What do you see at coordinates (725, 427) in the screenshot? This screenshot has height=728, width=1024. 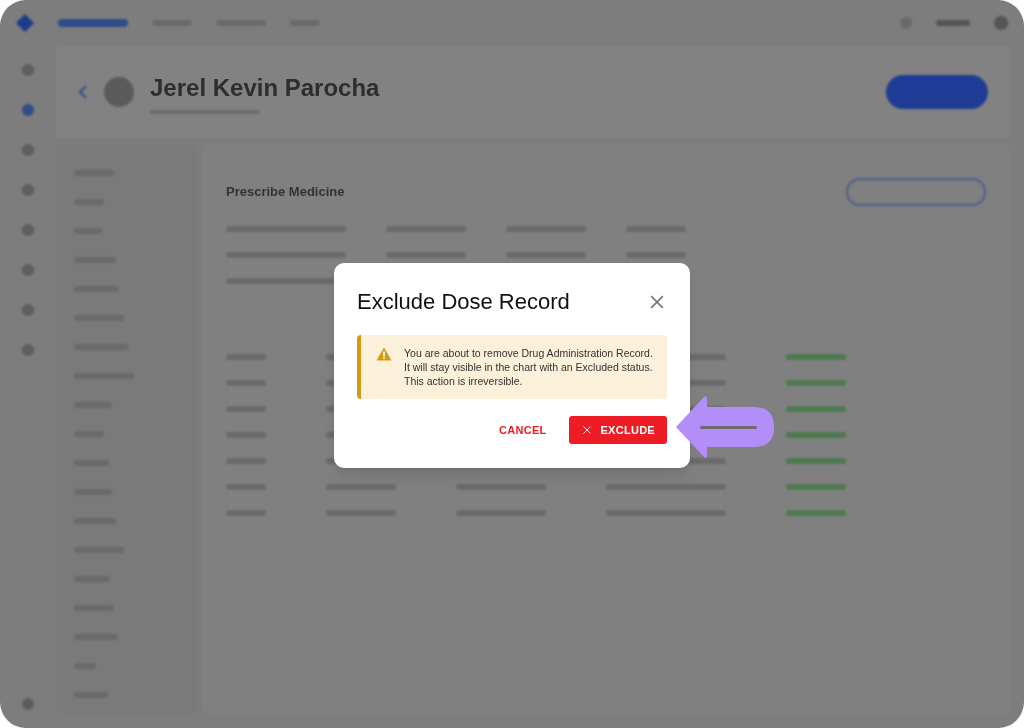 I see `pointer-arrow-icon` at bounding box center [725, 427].